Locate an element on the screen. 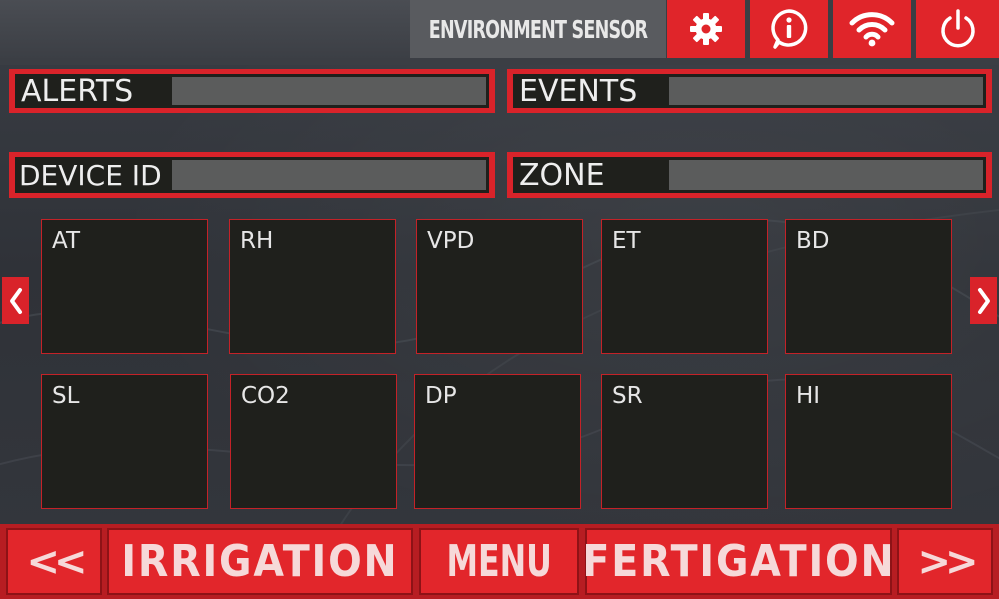 This screenshot has height=599, width=999. zone-row: ZONE is located at coordinates (749, 175).